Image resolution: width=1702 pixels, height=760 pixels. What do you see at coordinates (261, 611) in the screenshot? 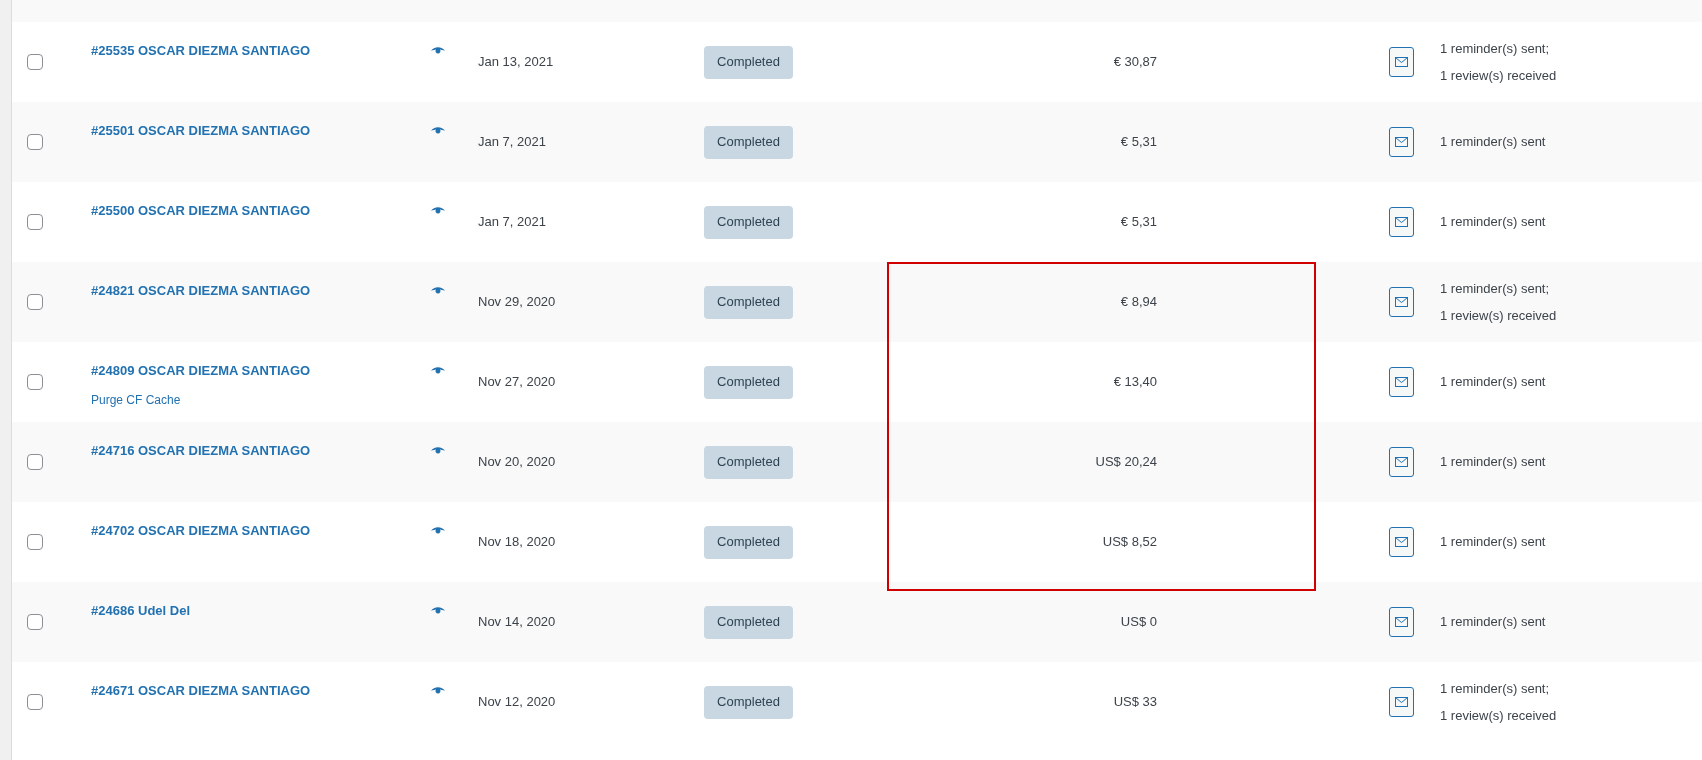
I see `order-link: #24686 Udel Del` at bounding box center [261, 611].